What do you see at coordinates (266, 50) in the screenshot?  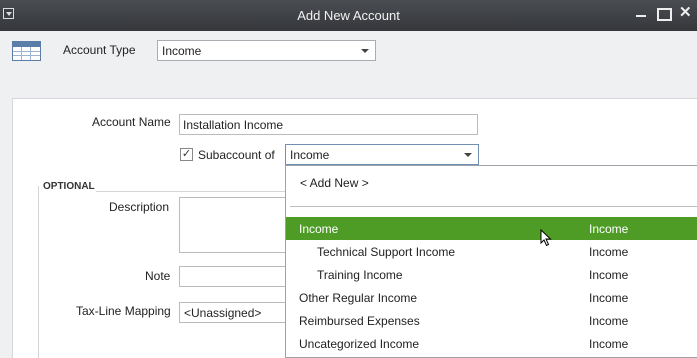 I see `account-type-select: Income` at bounding box center [266, 50].